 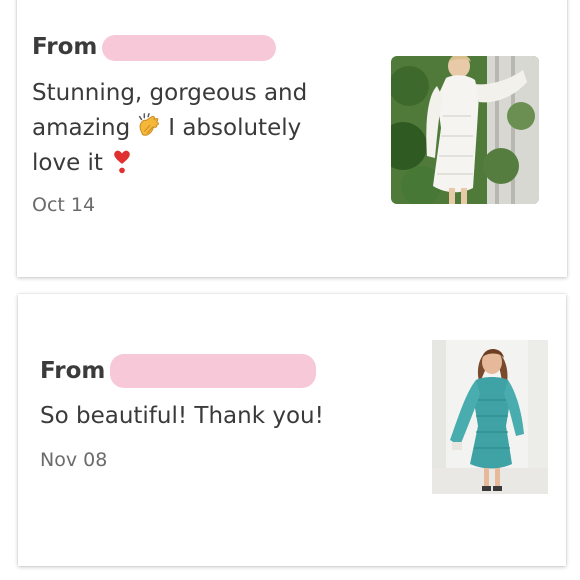 What do you see at coordinates (64, 205) in the screenshot?
I see `review-date: Oct 14` at bounding box center [64, 205].